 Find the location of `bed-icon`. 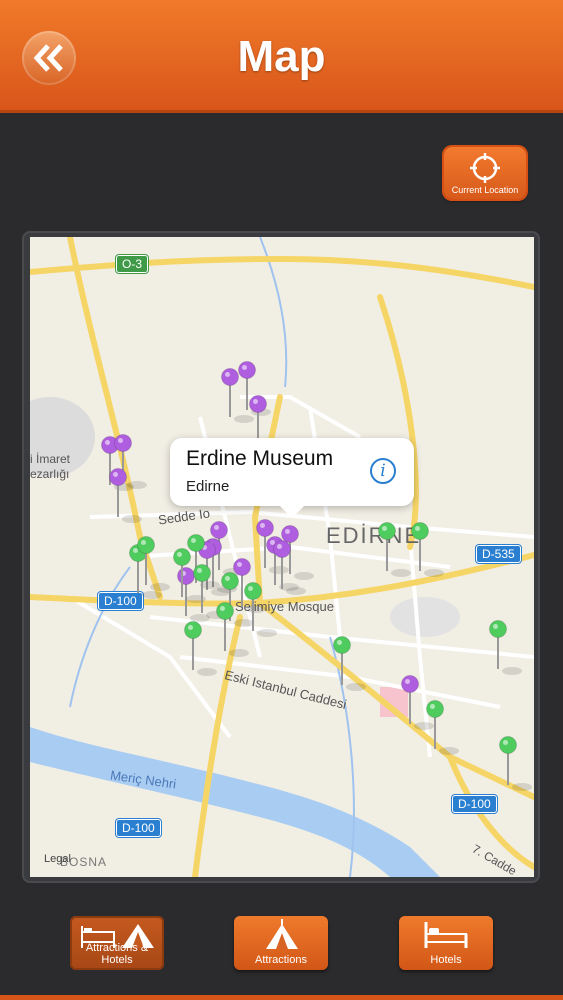

bed-icon is located at coordinates (446, 935).